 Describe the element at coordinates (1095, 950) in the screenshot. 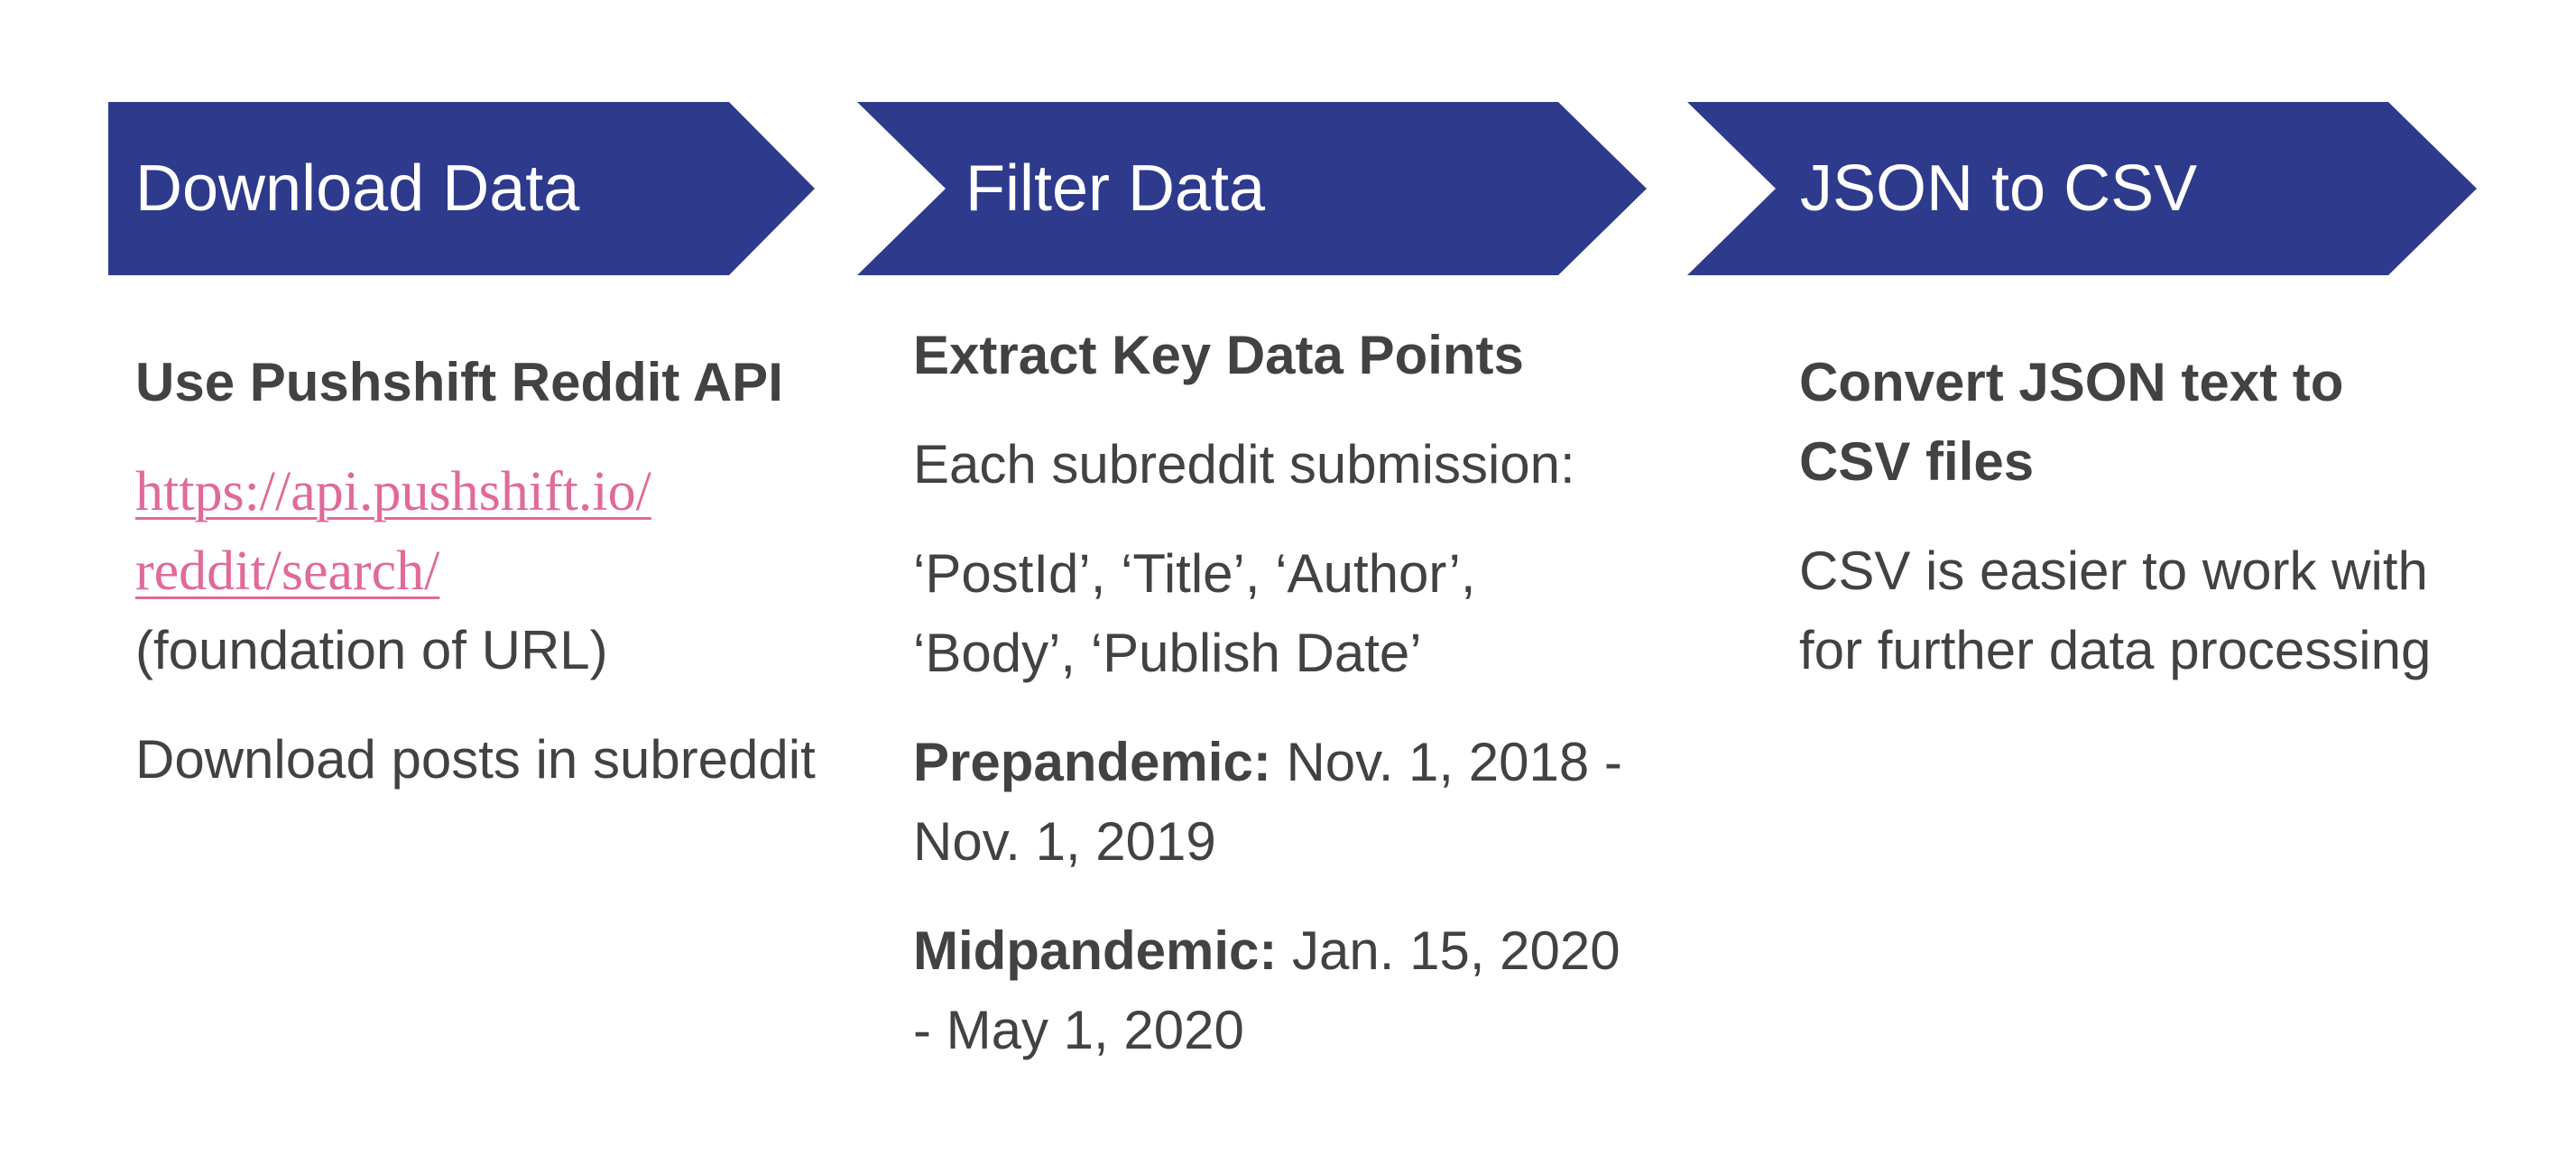

I see `midpandemic-label: Midpandemic:` at that location.